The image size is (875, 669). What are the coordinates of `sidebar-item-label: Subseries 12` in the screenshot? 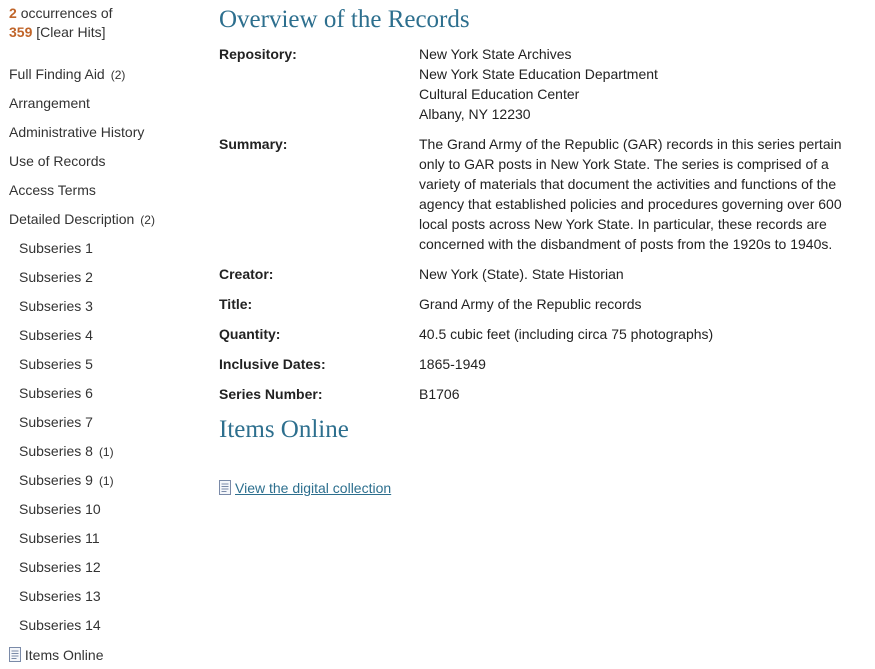 It's located at (60, 567).